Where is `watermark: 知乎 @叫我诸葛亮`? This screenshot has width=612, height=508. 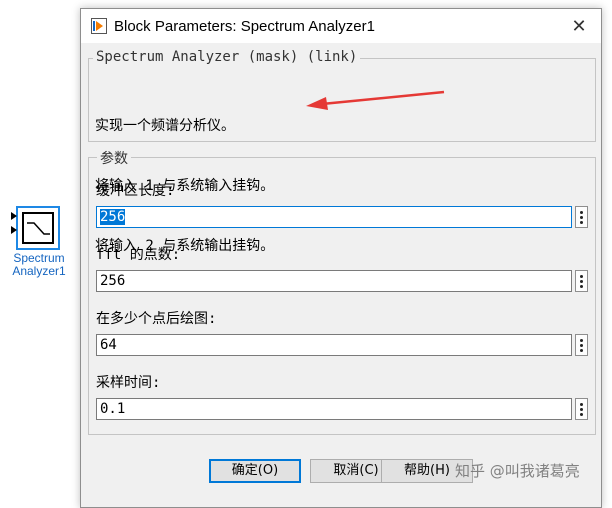 watermark: 知乎 @叫我诸葛亮 is located at coordinates (517, 471).